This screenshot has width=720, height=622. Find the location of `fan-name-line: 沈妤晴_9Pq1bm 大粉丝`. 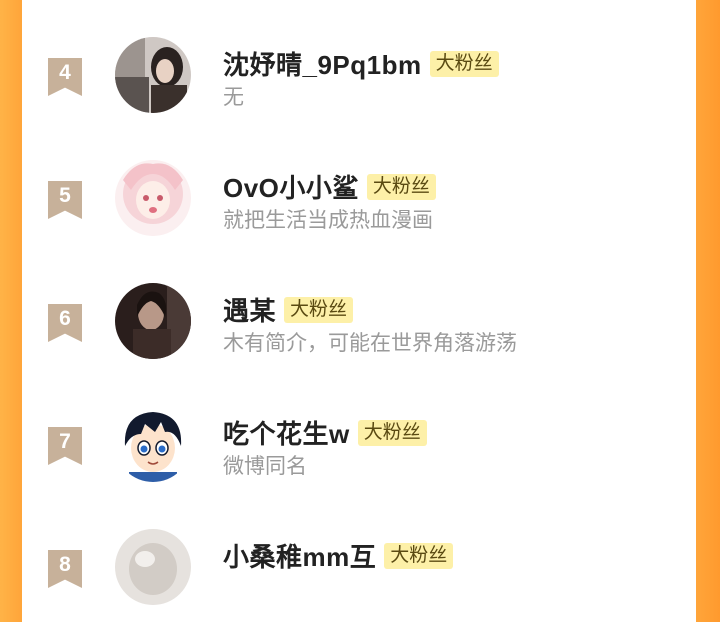

fan-name-line: 沈妤晴_9Pq1bm 大粉丝 is located at coordinates (361, 63).